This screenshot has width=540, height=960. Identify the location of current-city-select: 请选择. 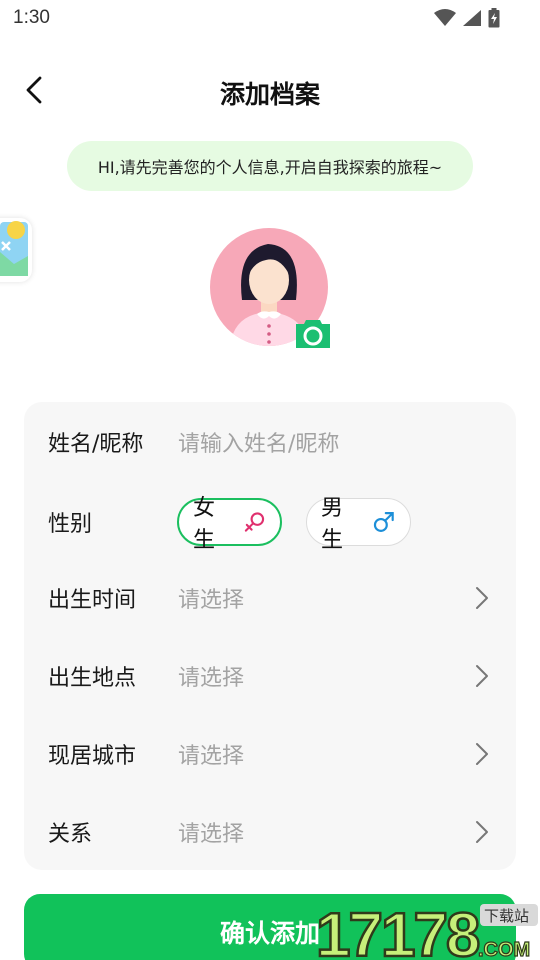
(211, 754).